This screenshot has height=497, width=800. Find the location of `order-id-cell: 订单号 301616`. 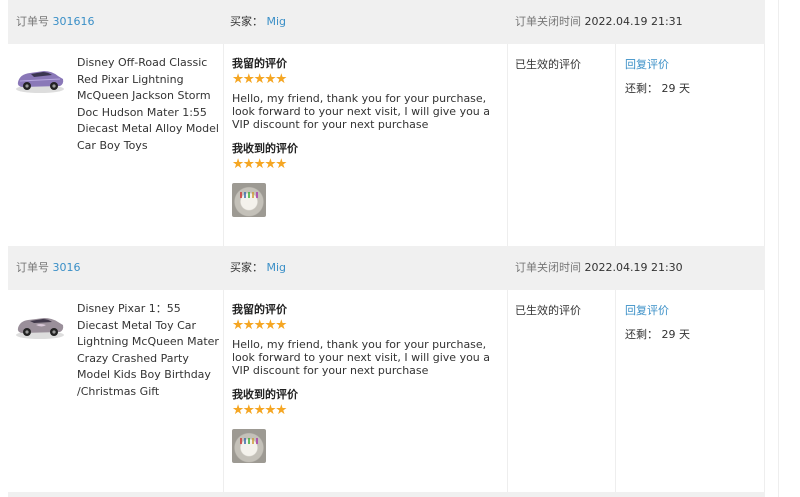

order-id-cell: 订单号 301616 is located at coordinates (55, 22).